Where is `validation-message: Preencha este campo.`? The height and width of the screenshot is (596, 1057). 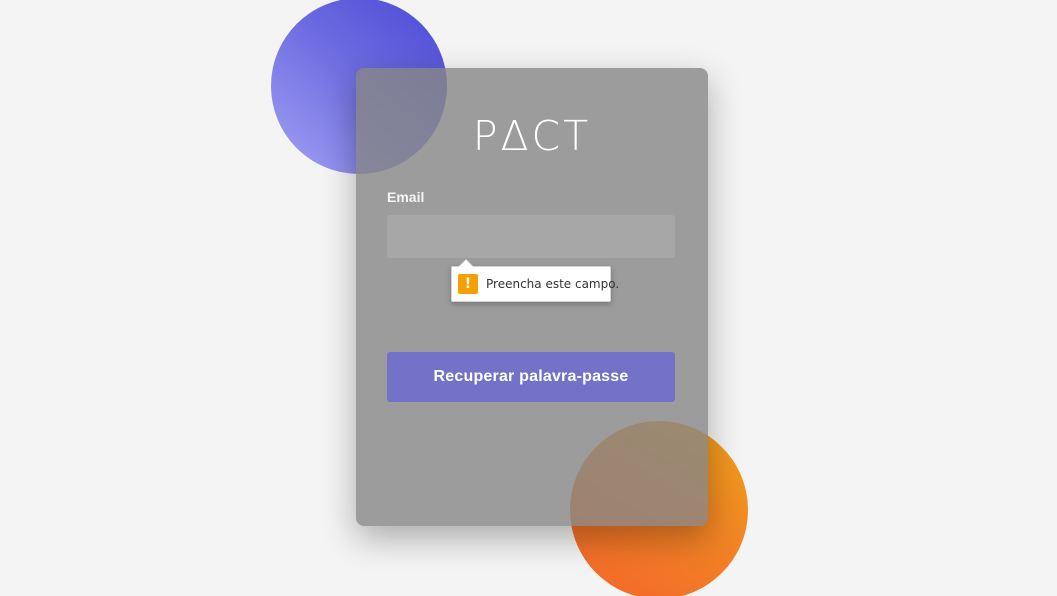 validation-message: Preencha este campo. is located at coordinates (553, 284).